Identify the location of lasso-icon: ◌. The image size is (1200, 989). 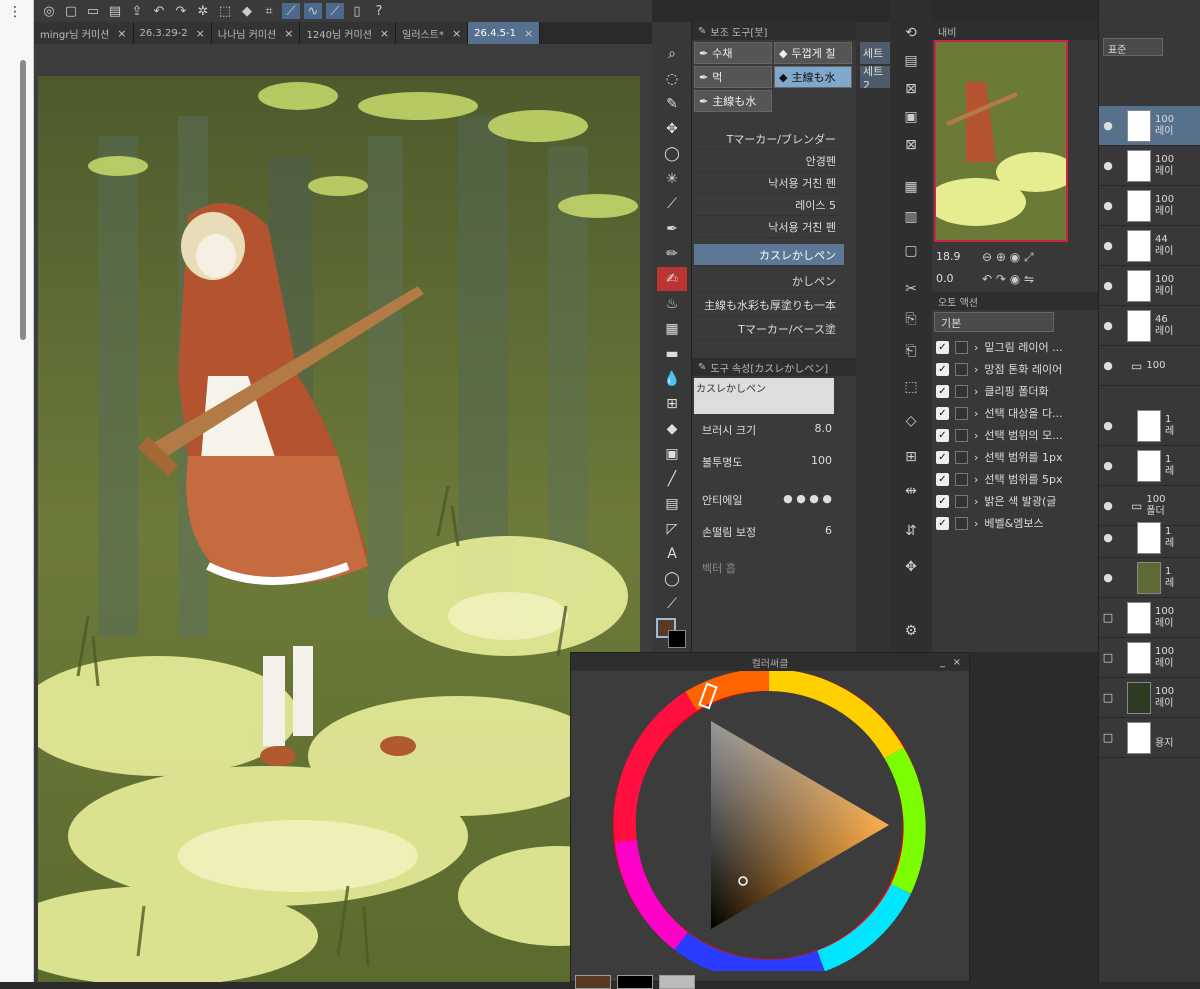
(672, 79).